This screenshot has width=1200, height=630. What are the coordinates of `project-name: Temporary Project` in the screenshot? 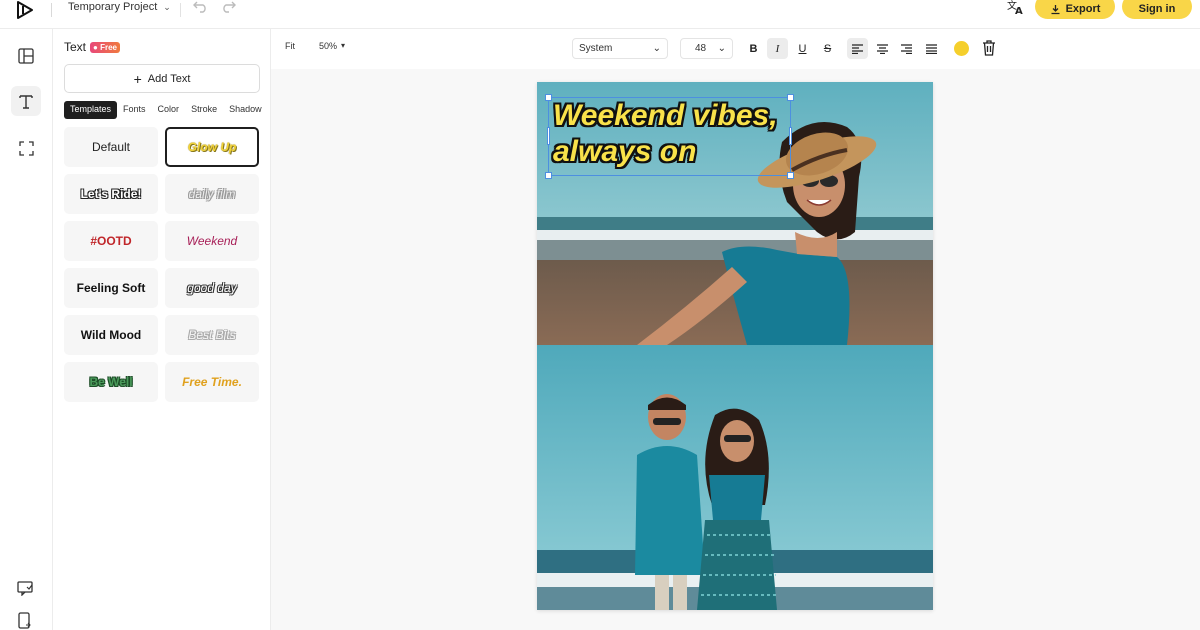 It's located at (113, 7).